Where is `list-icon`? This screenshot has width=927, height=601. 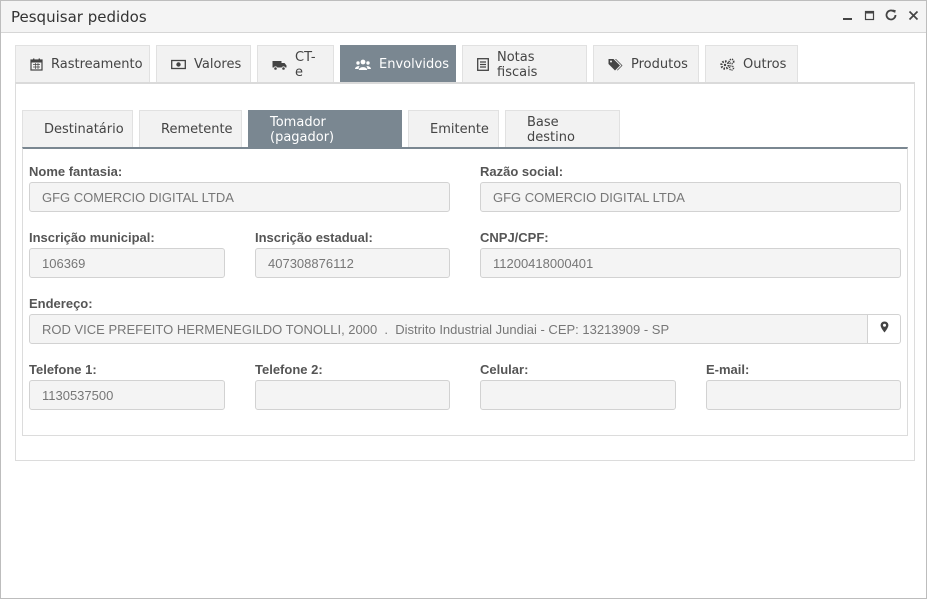 list-icon is located at coordinates (483, 64).